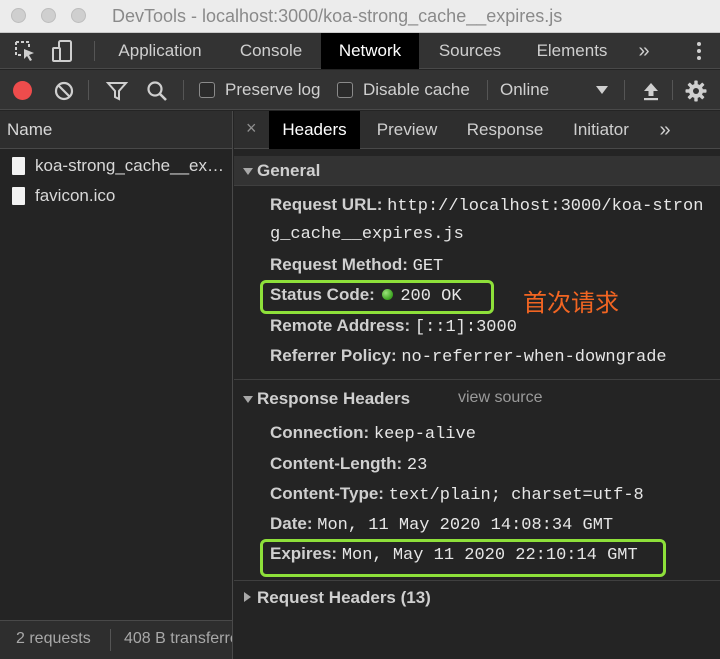 The height and width of the screenshot is (659, 720). I want to click on status-code-highlight-box, so click(377, 297).